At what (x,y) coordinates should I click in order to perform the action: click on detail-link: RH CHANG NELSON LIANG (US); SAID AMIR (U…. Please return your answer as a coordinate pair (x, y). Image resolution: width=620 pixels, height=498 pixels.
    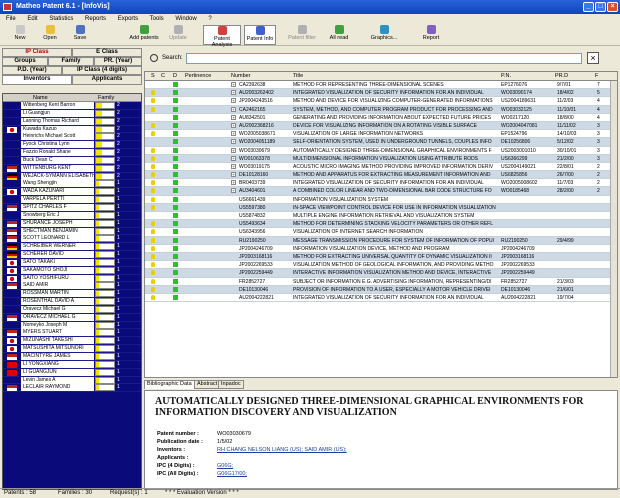
    Looking at the image, I should click on (282, 450).